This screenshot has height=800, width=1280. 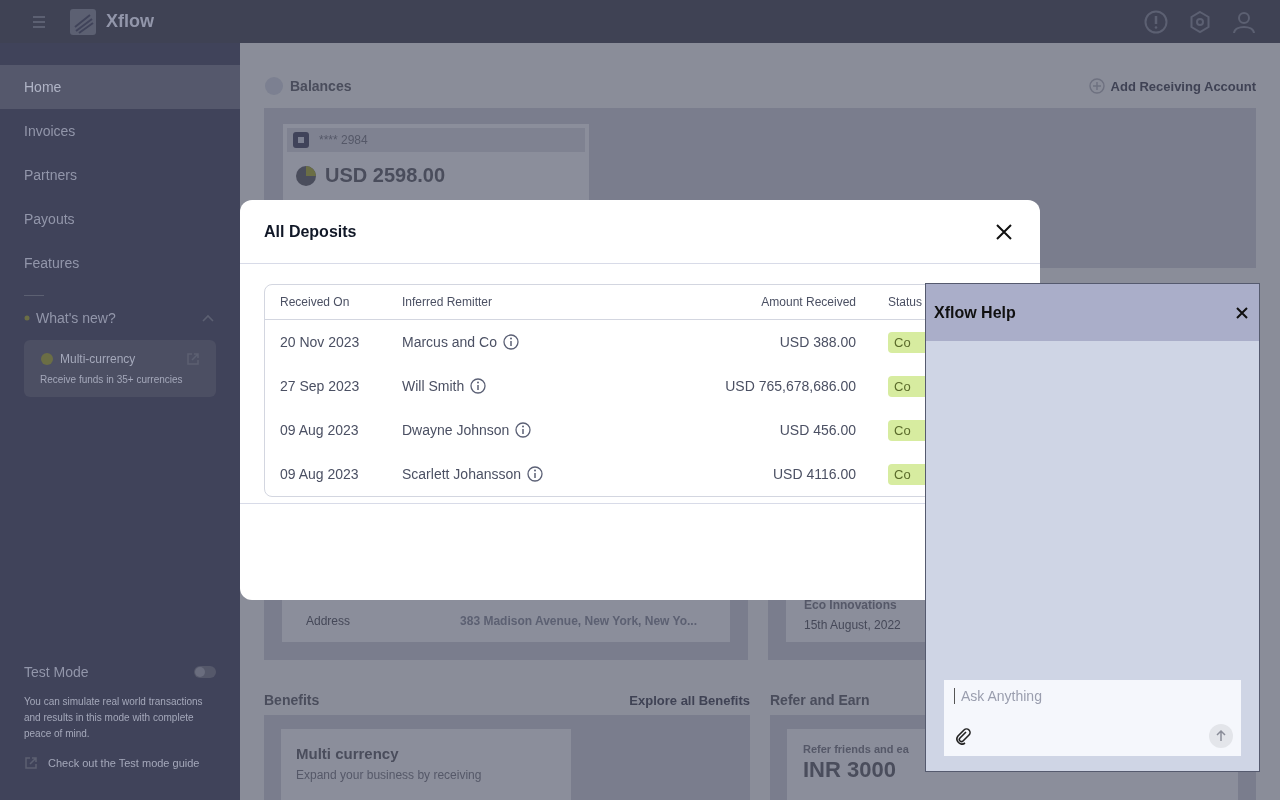 What do you see at coordinates (321, 86) in the screenshot?
I see `section-title: Balances` at bounding box center [321, 86].